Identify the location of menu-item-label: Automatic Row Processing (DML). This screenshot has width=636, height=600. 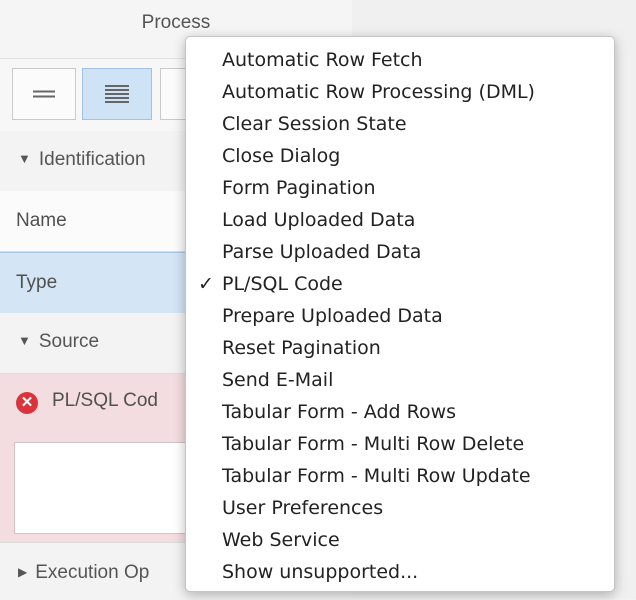
(378, 92).